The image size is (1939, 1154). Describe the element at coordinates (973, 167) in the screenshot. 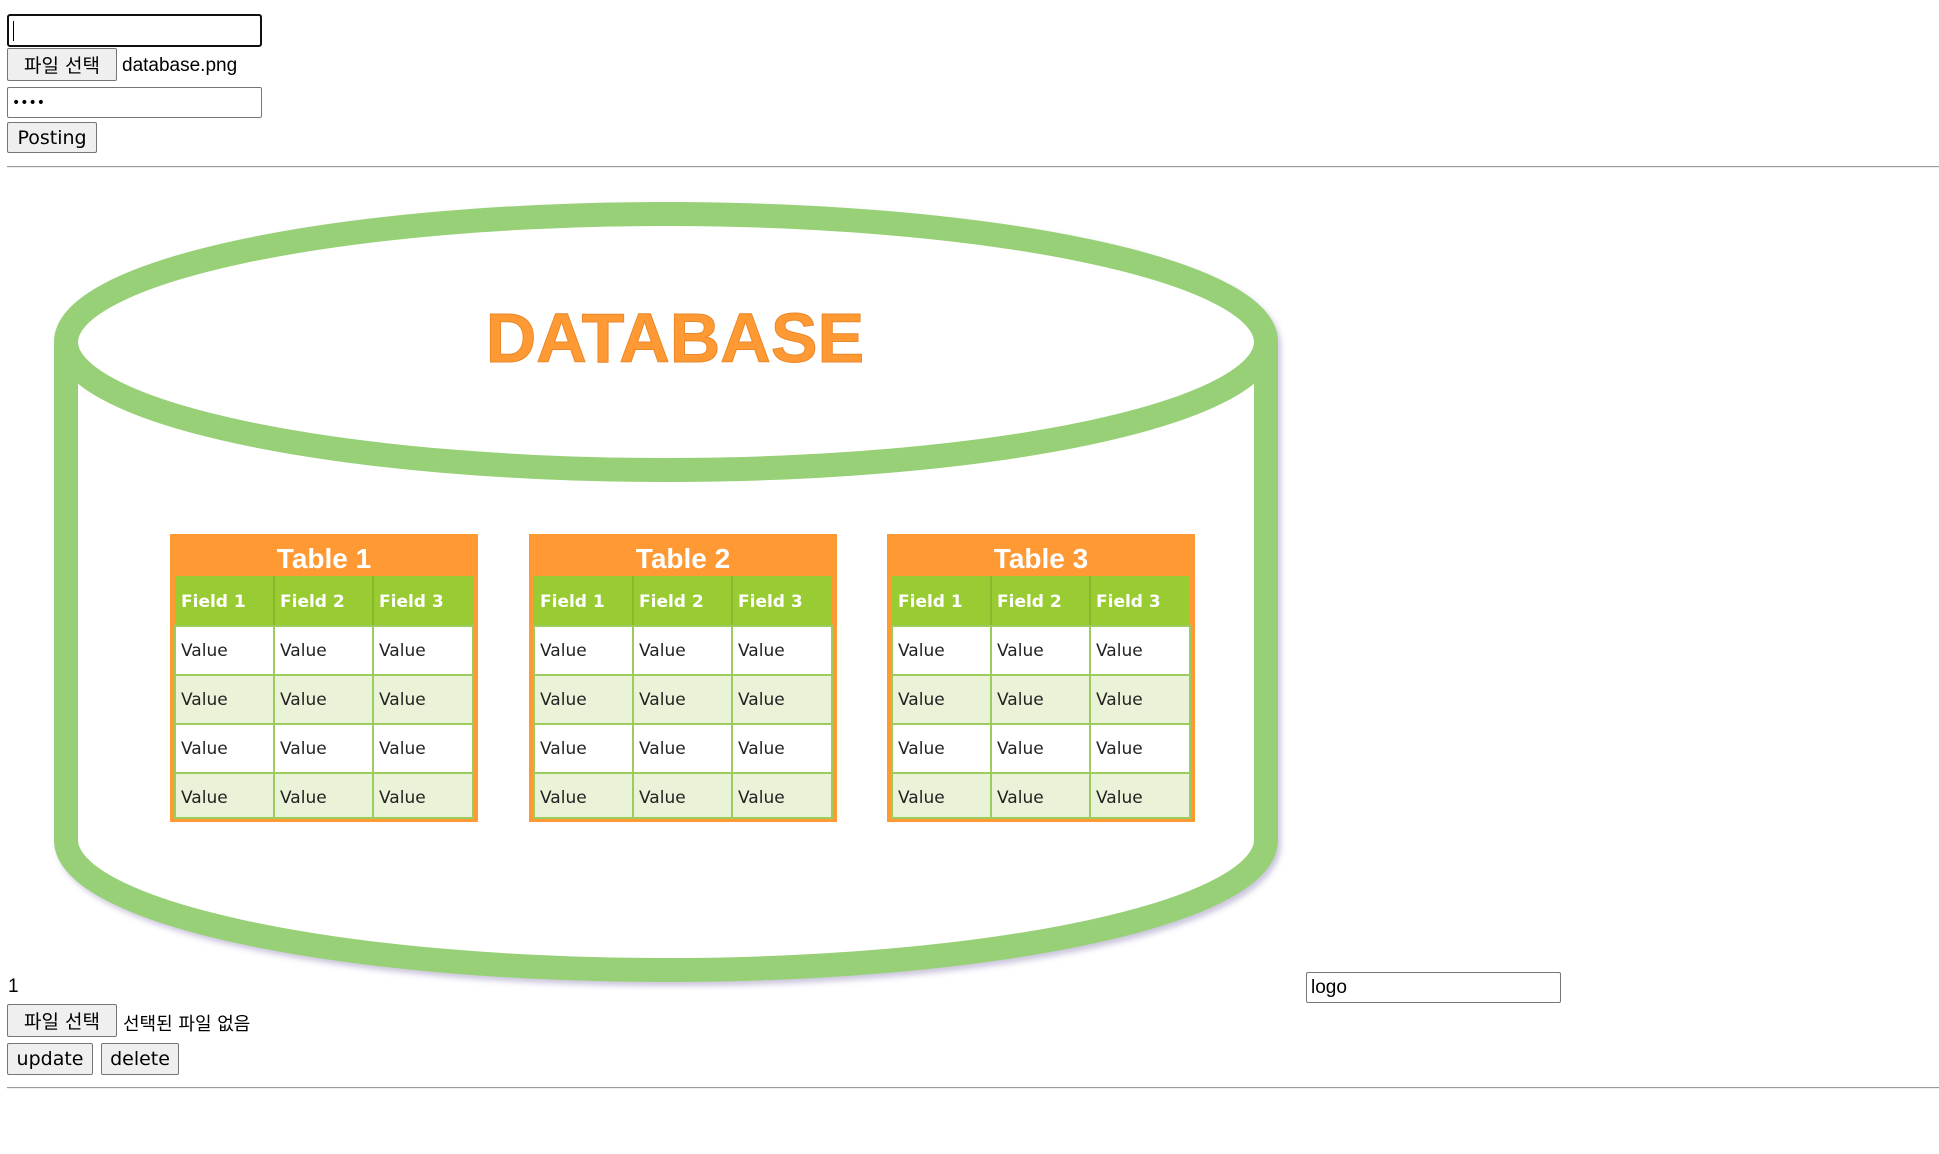

I see `divider-top` at that location.